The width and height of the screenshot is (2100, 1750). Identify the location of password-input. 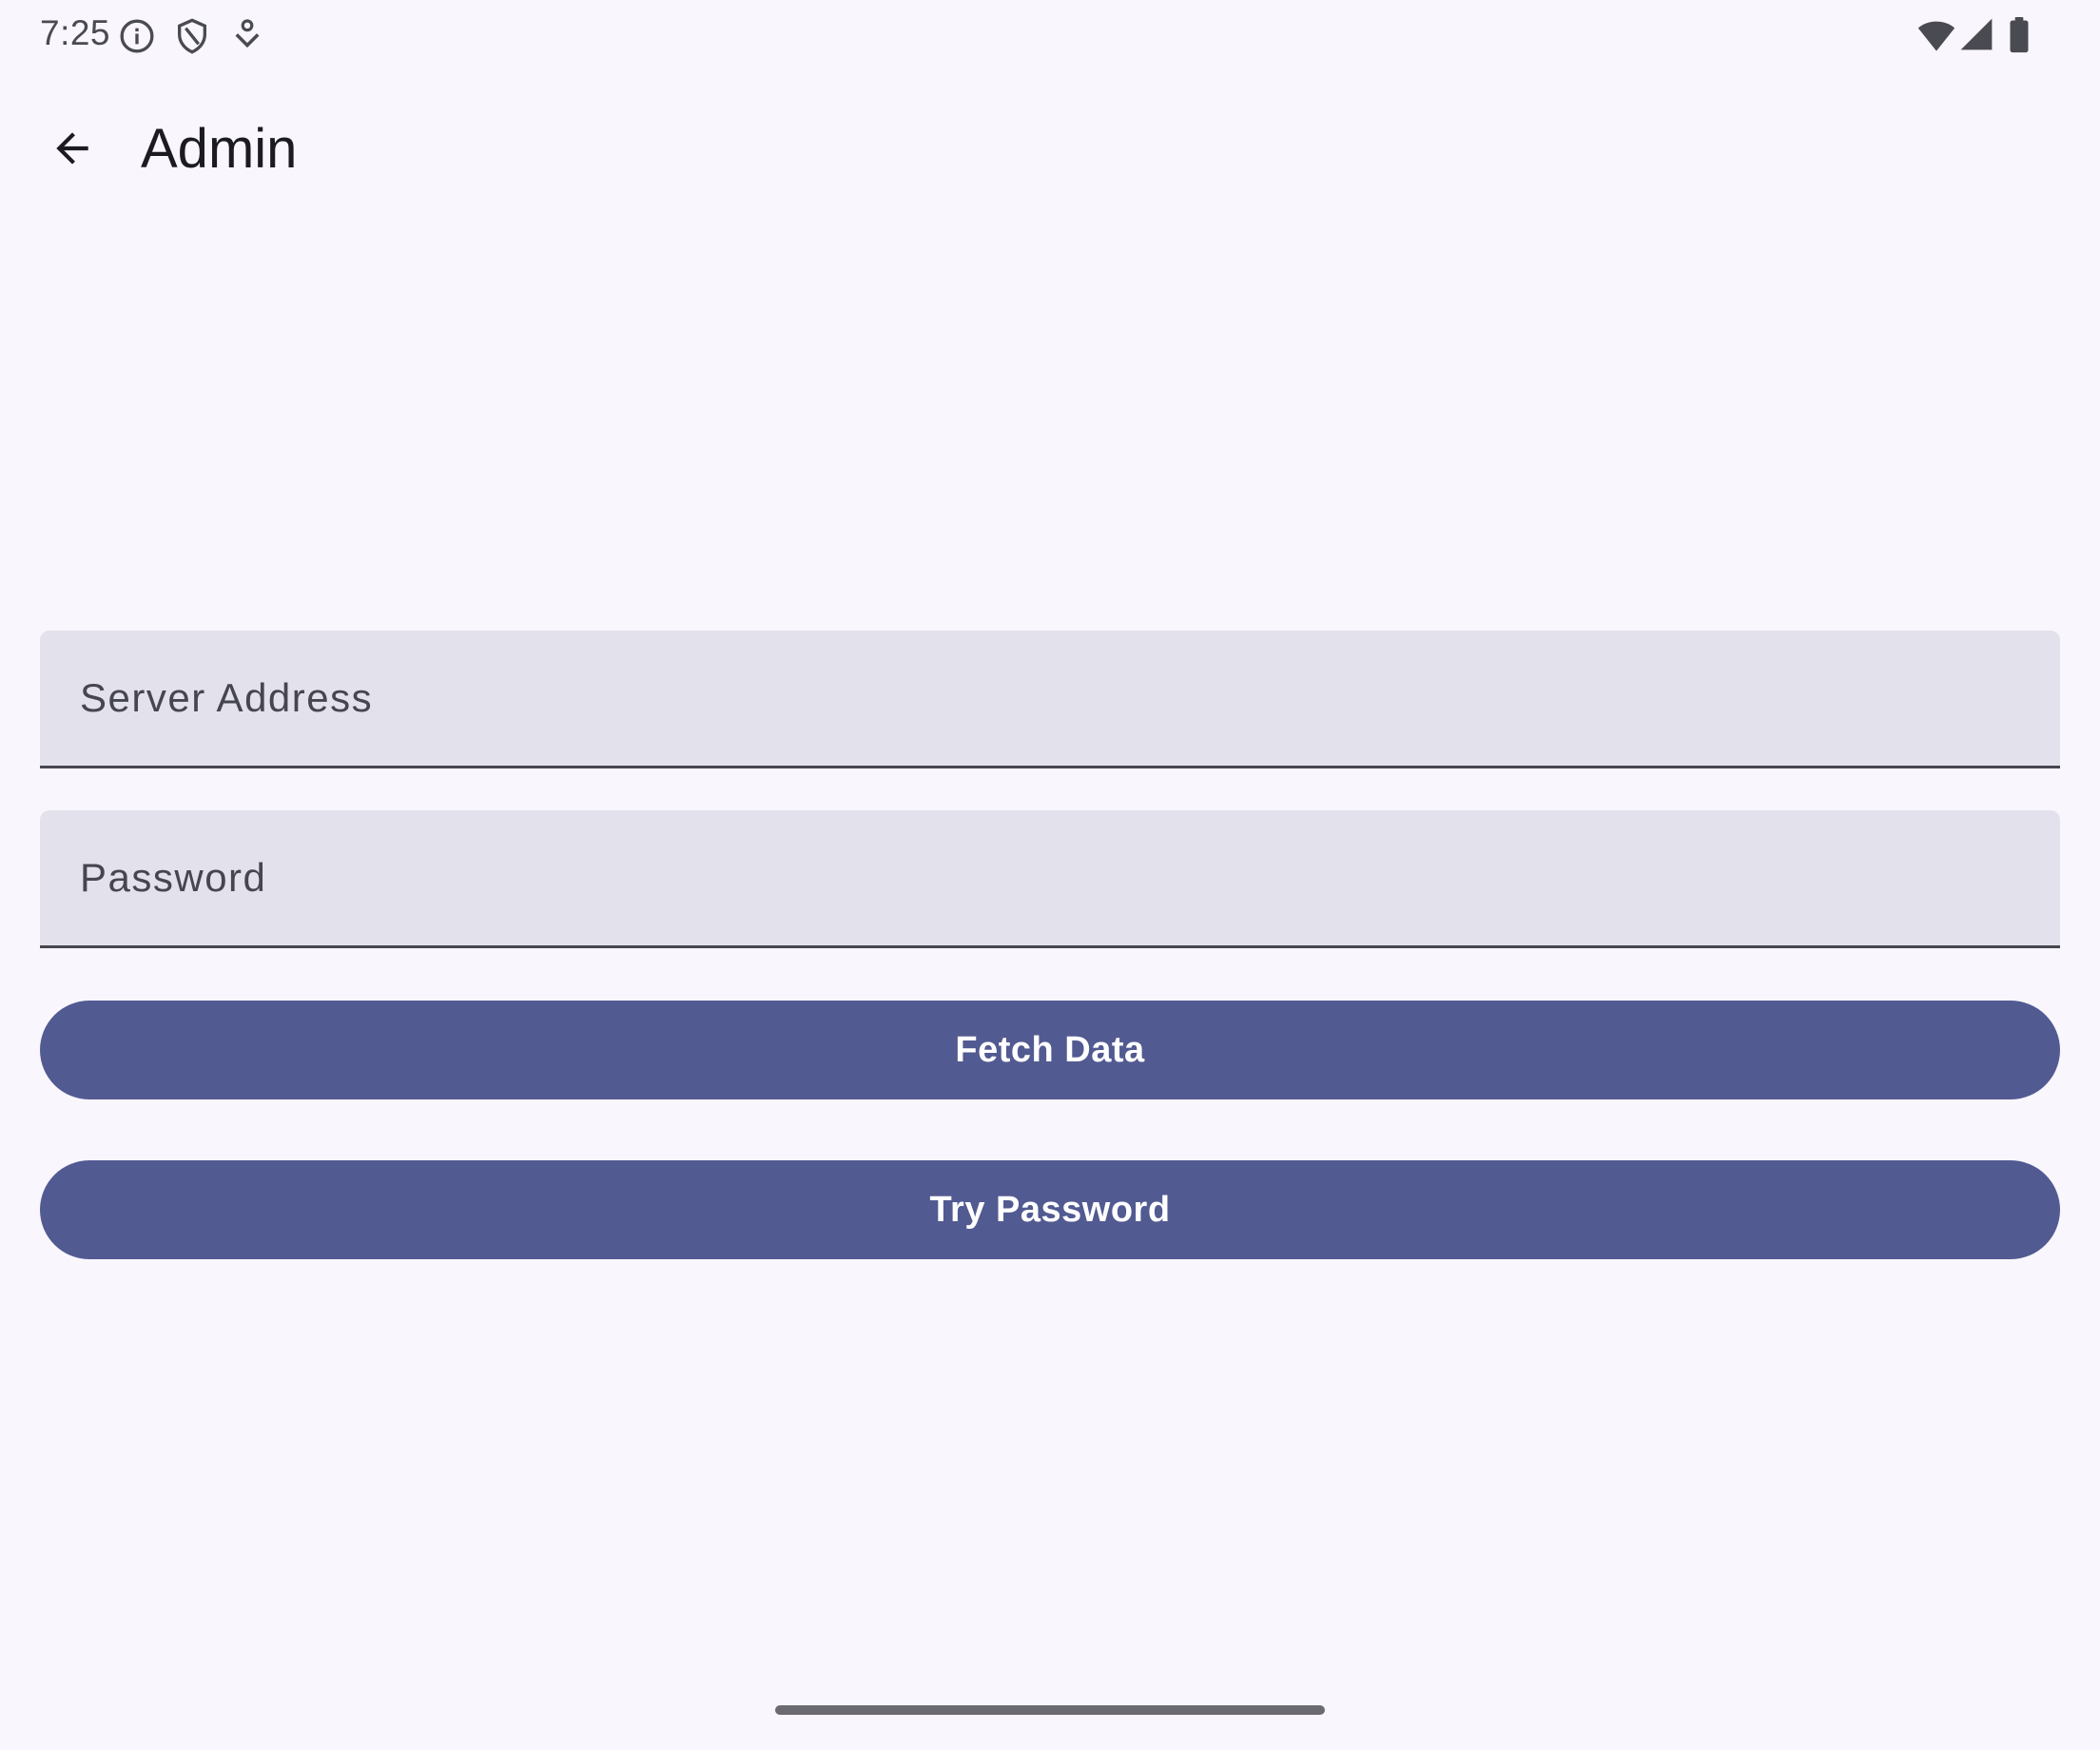
(1050, 877).